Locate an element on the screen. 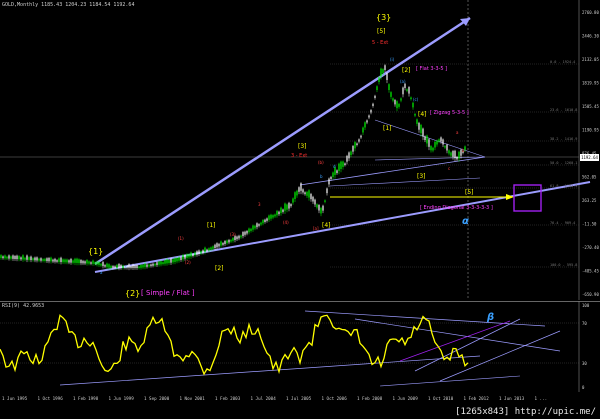  wave-5-ext: 5 - Ext is located at coordinates (380, 43).